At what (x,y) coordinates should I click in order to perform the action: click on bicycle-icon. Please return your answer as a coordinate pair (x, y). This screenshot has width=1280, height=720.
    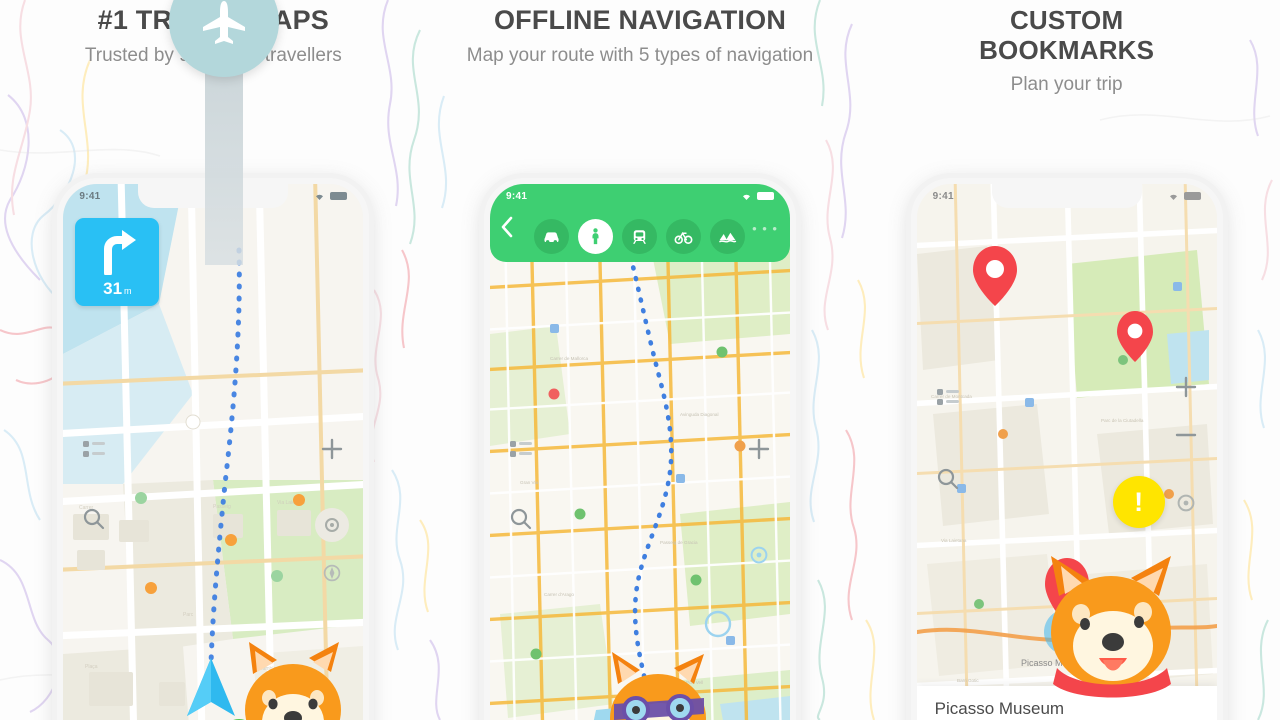
    Looking at the image, I should click on (684, 237).